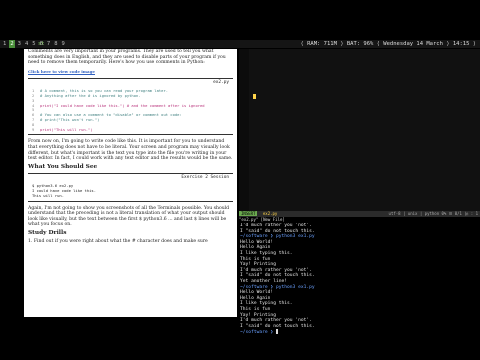 The height and width of the screenshot is (360, 480). Describe the element at coordinates (47, 232) in the screenshot. I see `section-heading-drills: Study Drills` at that location.